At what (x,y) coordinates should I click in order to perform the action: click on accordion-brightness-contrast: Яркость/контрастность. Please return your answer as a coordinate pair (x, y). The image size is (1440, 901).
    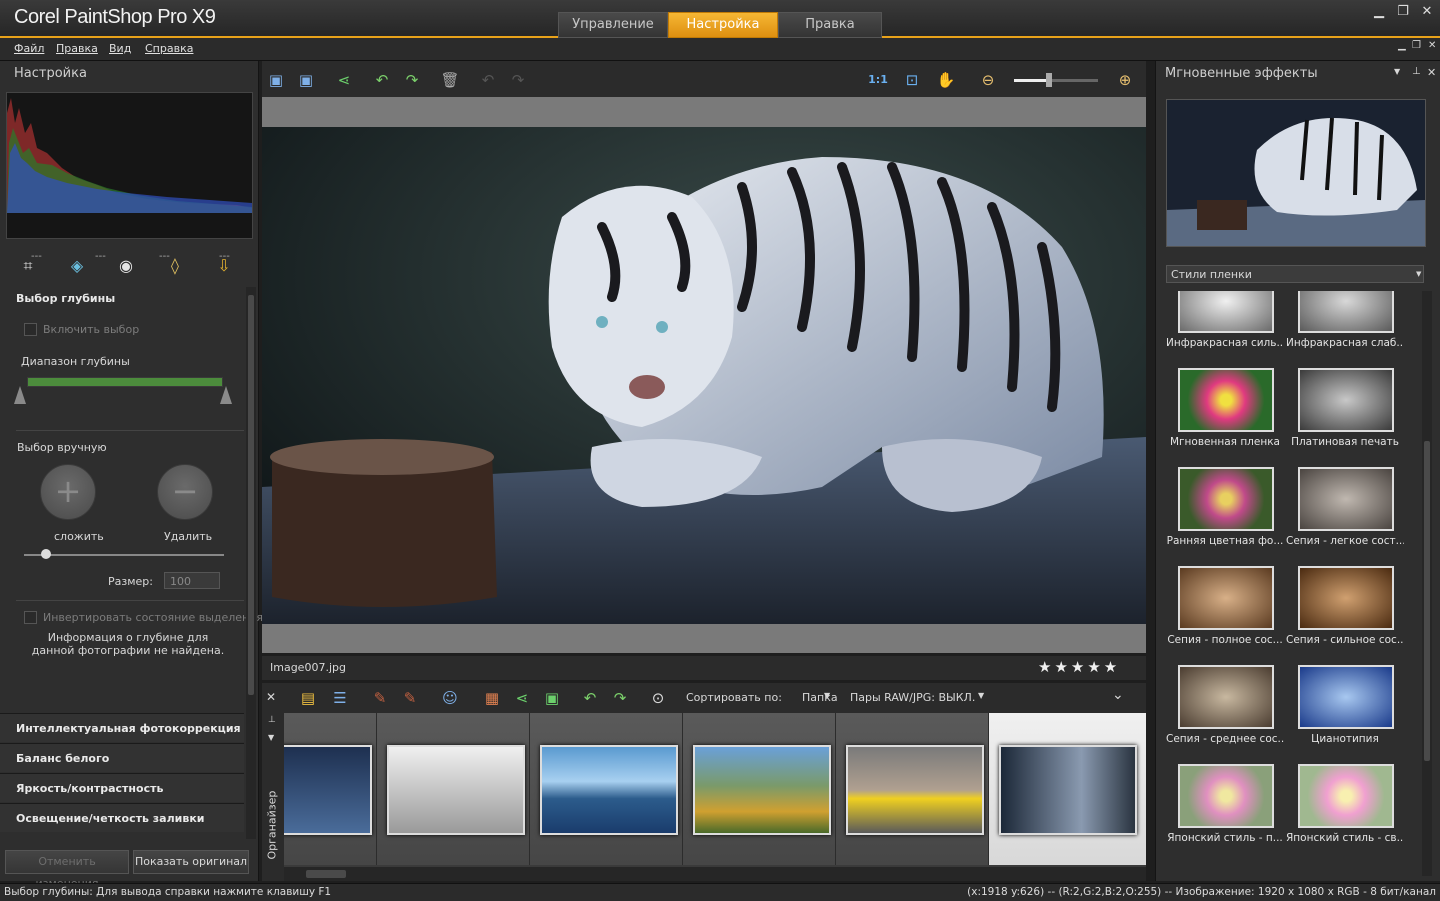
    Looking at the image, I should click on (122, 787).